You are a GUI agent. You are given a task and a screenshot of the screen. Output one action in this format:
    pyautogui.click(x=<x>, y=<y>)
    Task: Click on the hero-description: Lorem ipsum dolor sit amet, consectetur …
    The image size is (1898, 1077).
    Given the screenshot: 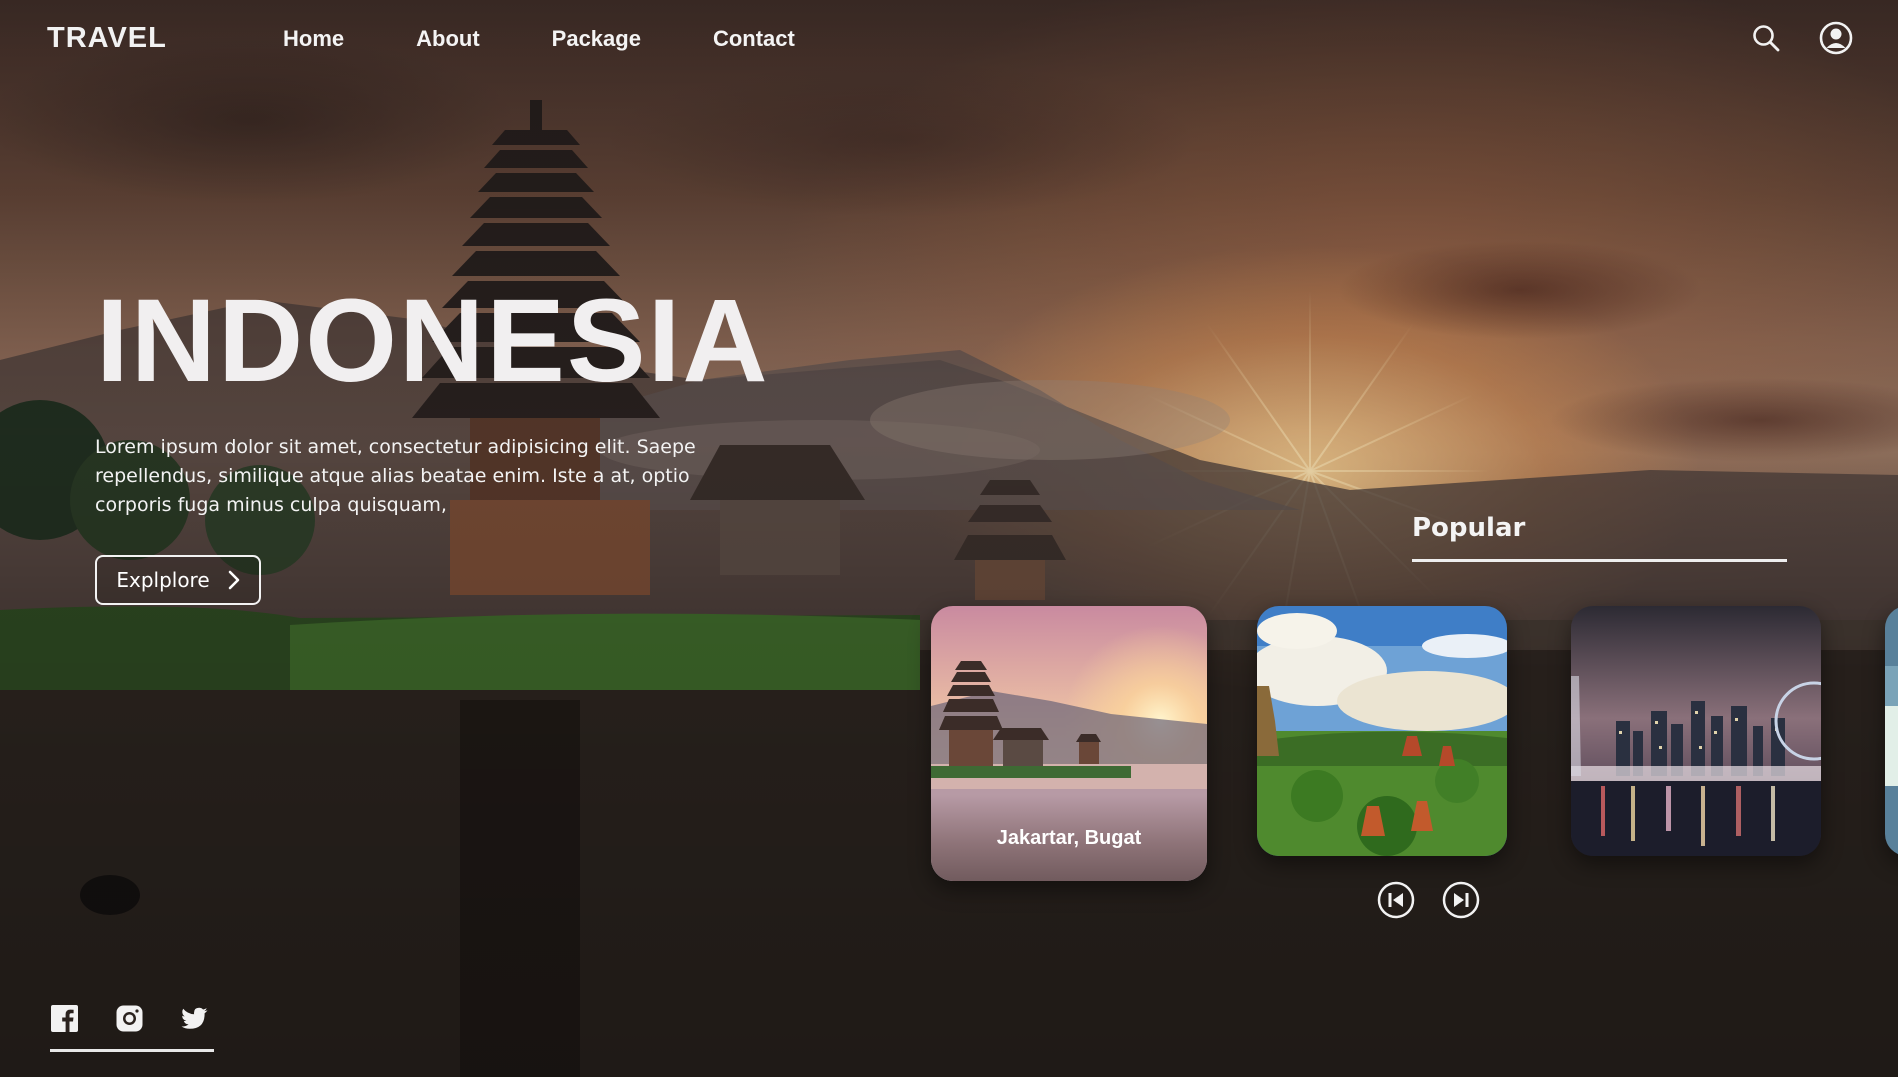 What is the action you would take?
    pyautogui.click(x=395, y=476)
    